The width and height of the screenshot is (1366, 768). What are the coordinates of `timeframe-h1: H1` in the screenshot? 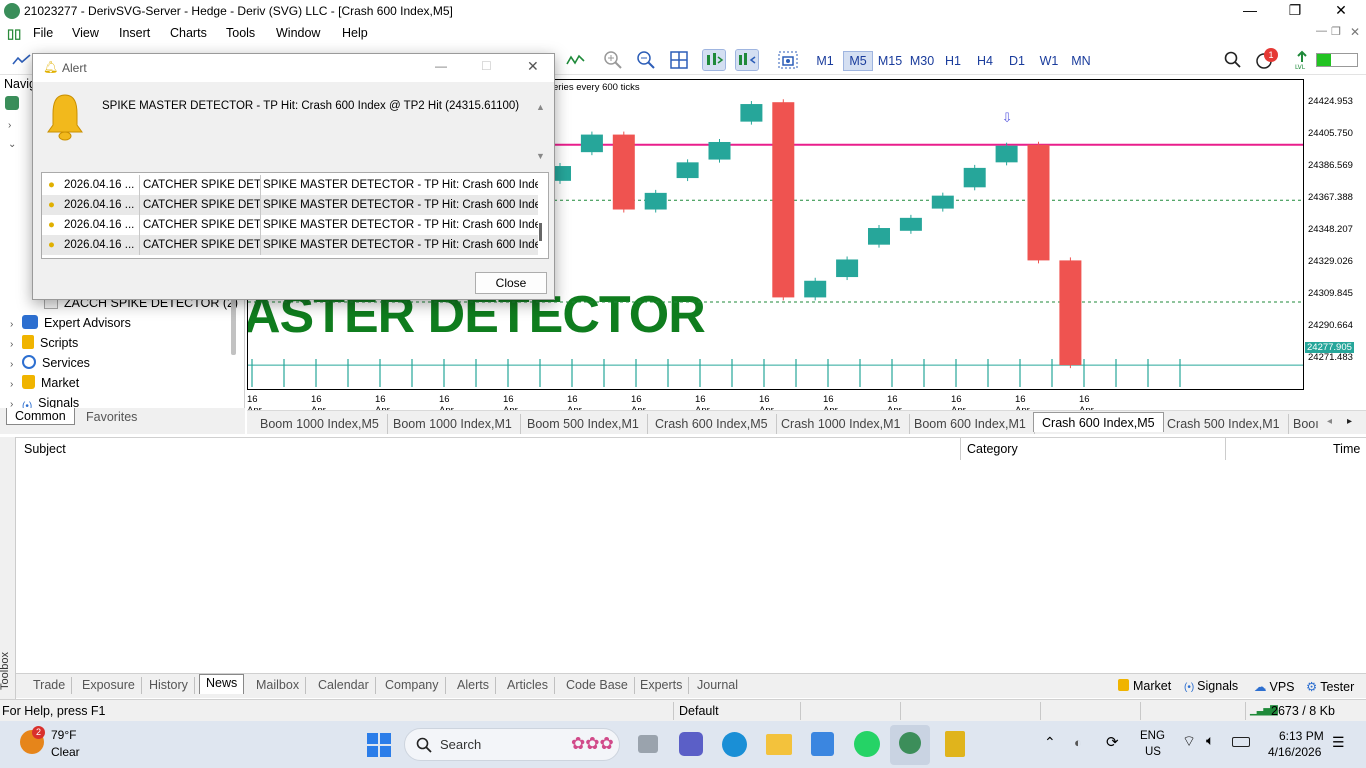 It's located at (953, 61).